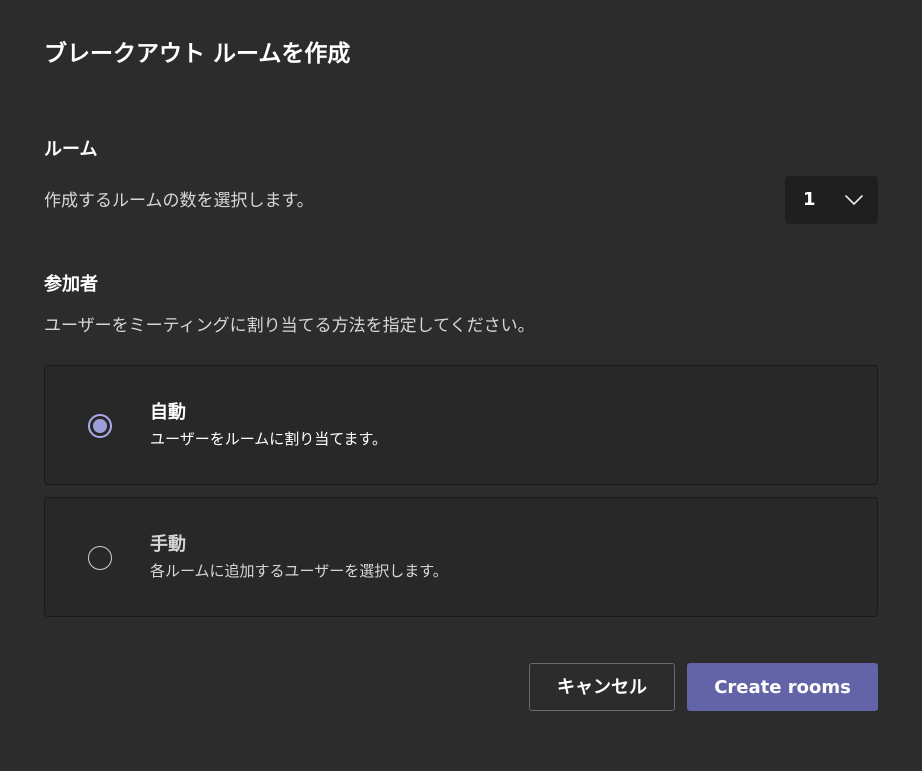 This screenshot has width=922, height=771. What do you see at coordinates (168, 544) in the screenshot?
I see `option-manual-title: 手動` at bounding box center [168, 544].